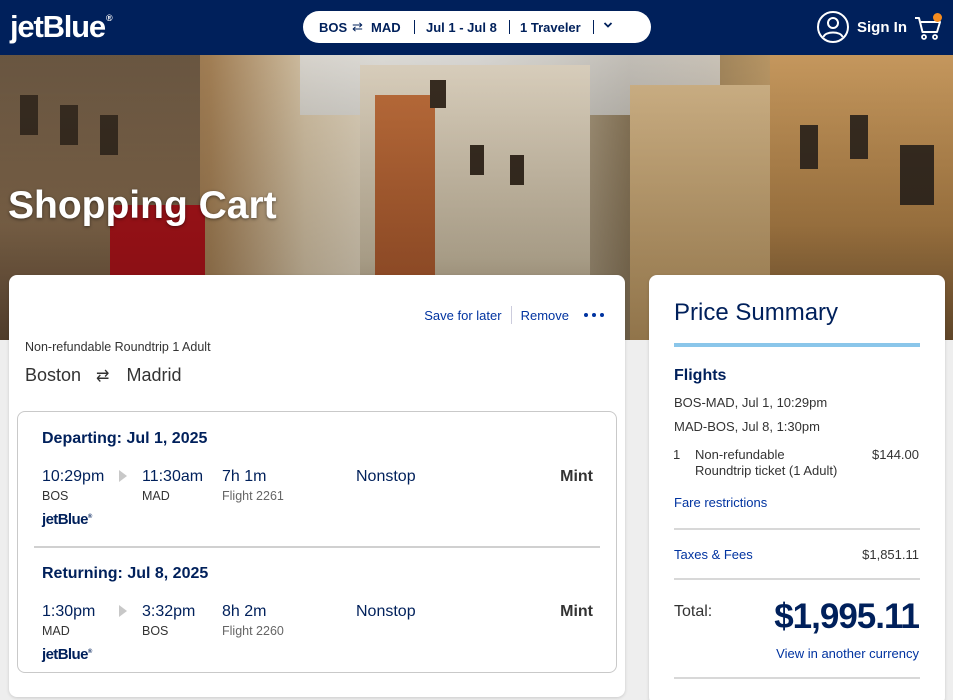 Image resolution: width=953 pixels, height=700 pixels. I want to click on jetblue-logo: jetBlue®, so click(61, 27).